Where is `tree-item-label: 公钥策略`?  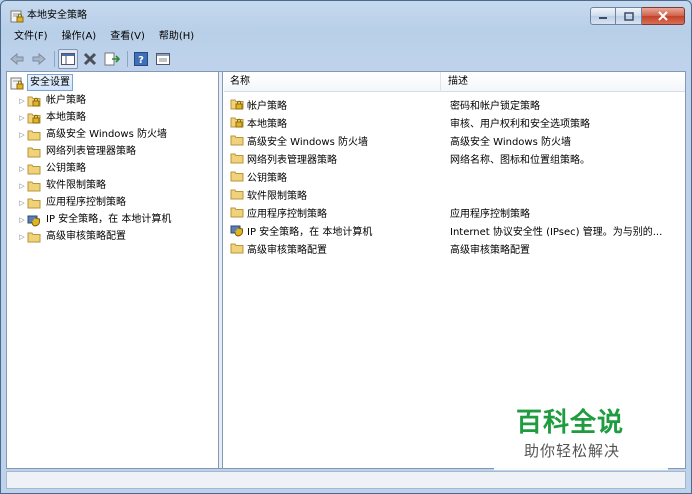
tree-item-label: 公钥策略 is located at coordinates (66, 168).